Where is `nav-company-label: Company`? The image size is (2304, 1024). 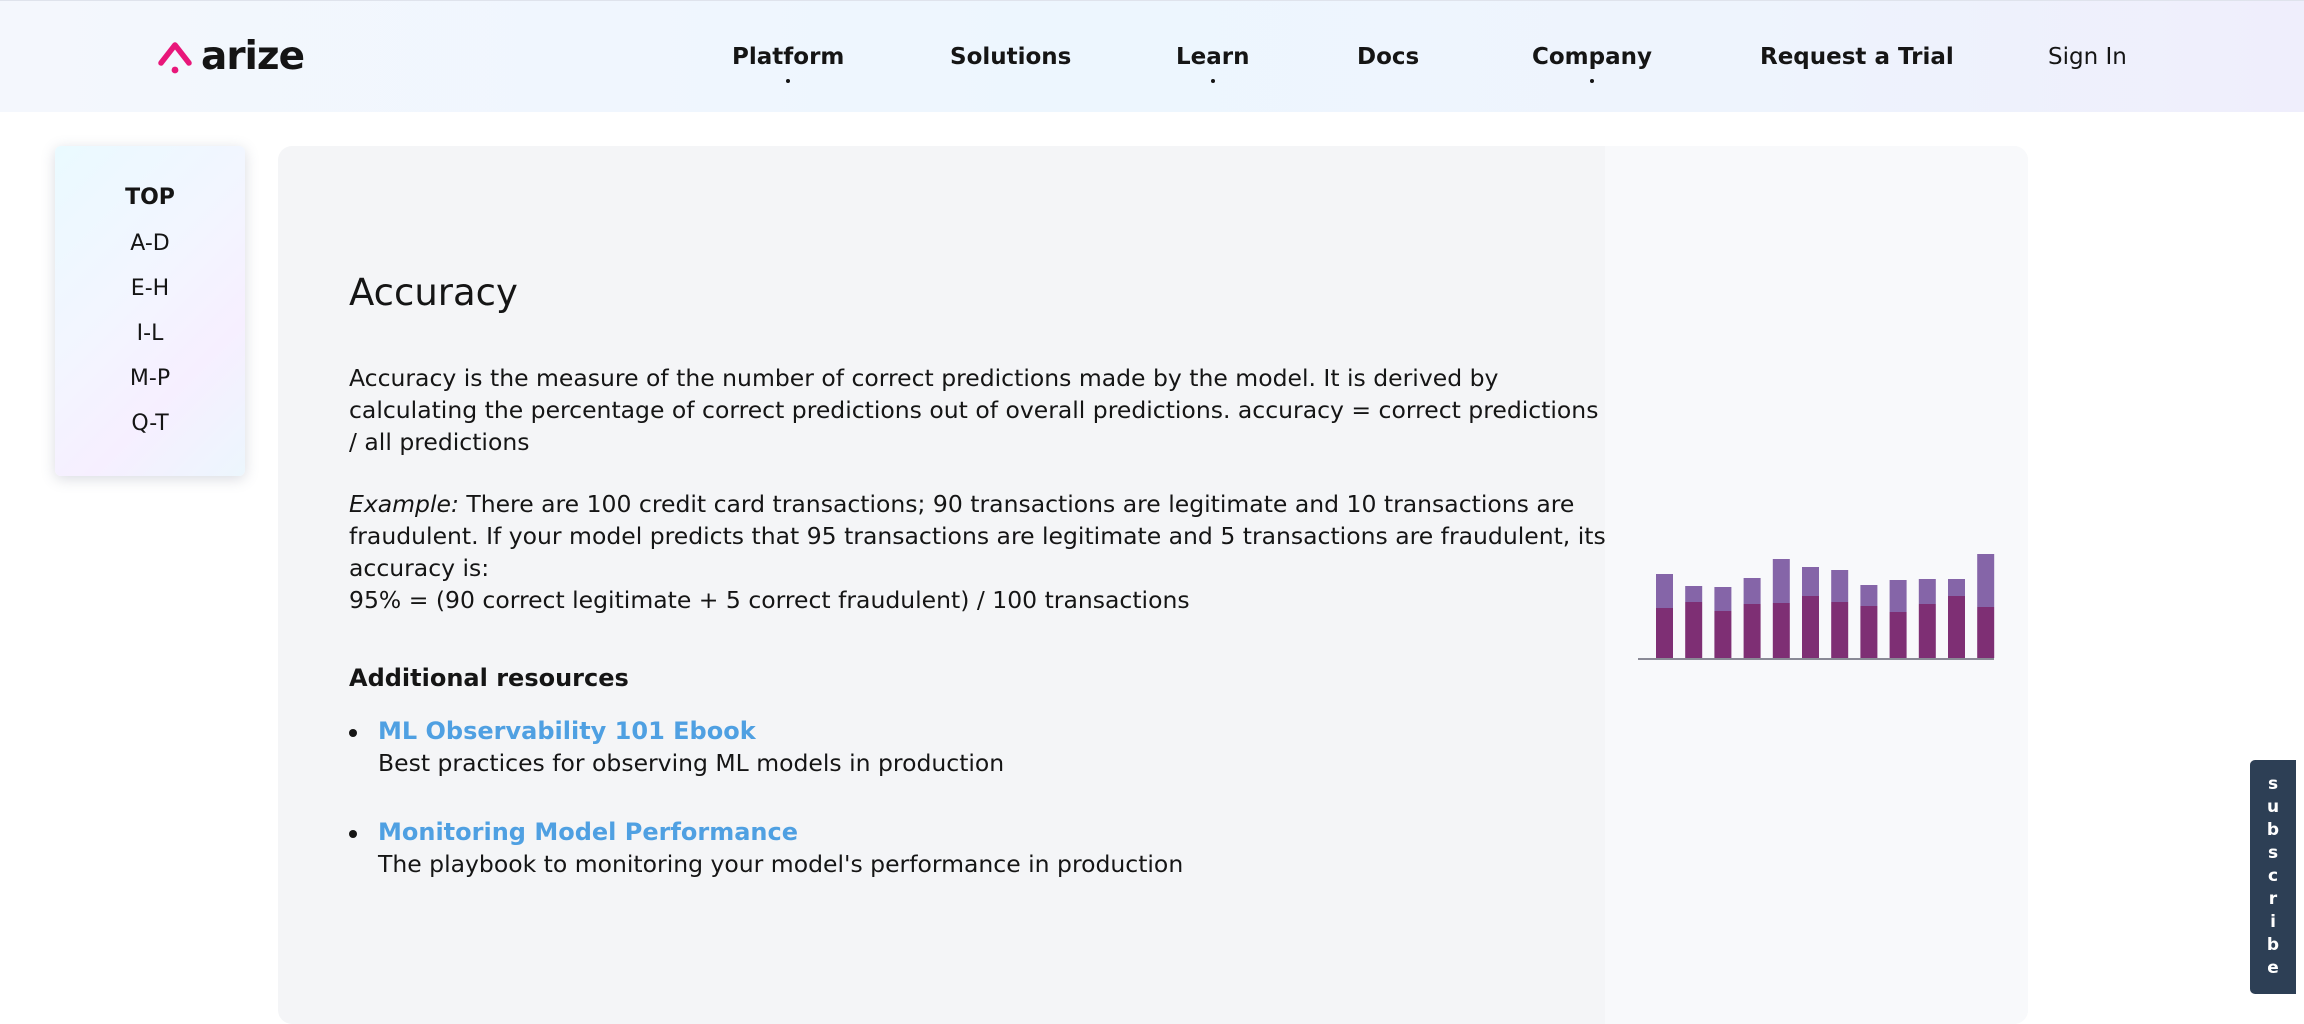
nav-company-label: Company is located at coordinates (1592, 57).